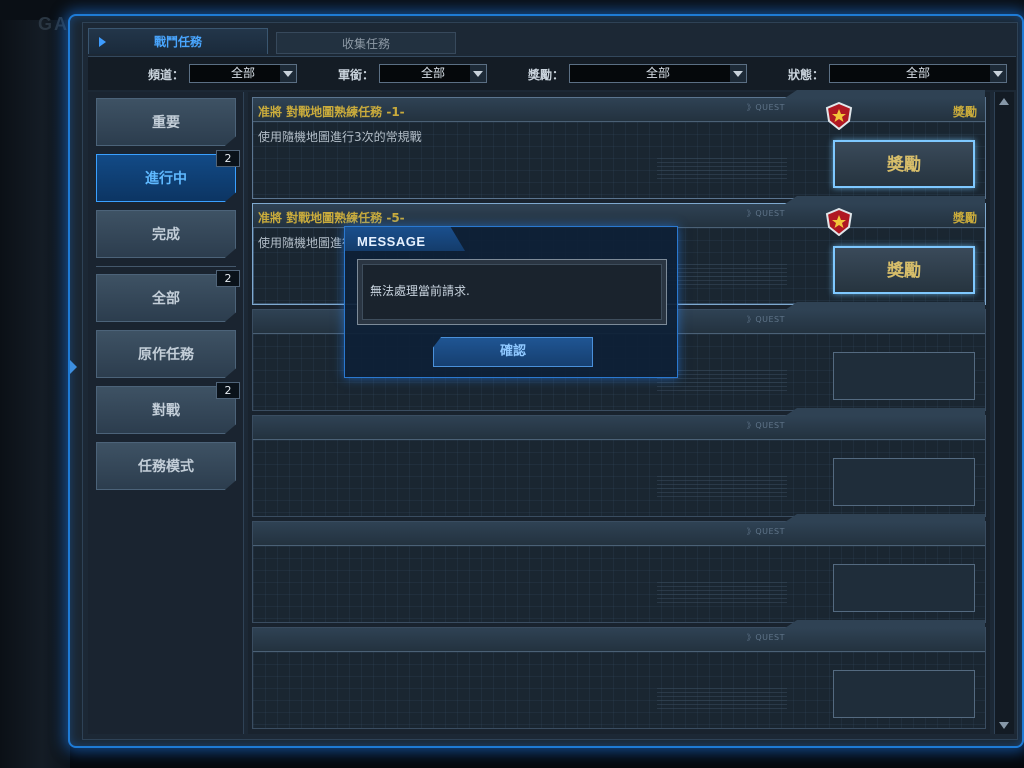 The image size is (1024, 768). I want to click on dialog-title: MESSAGE, so click(391, 241).